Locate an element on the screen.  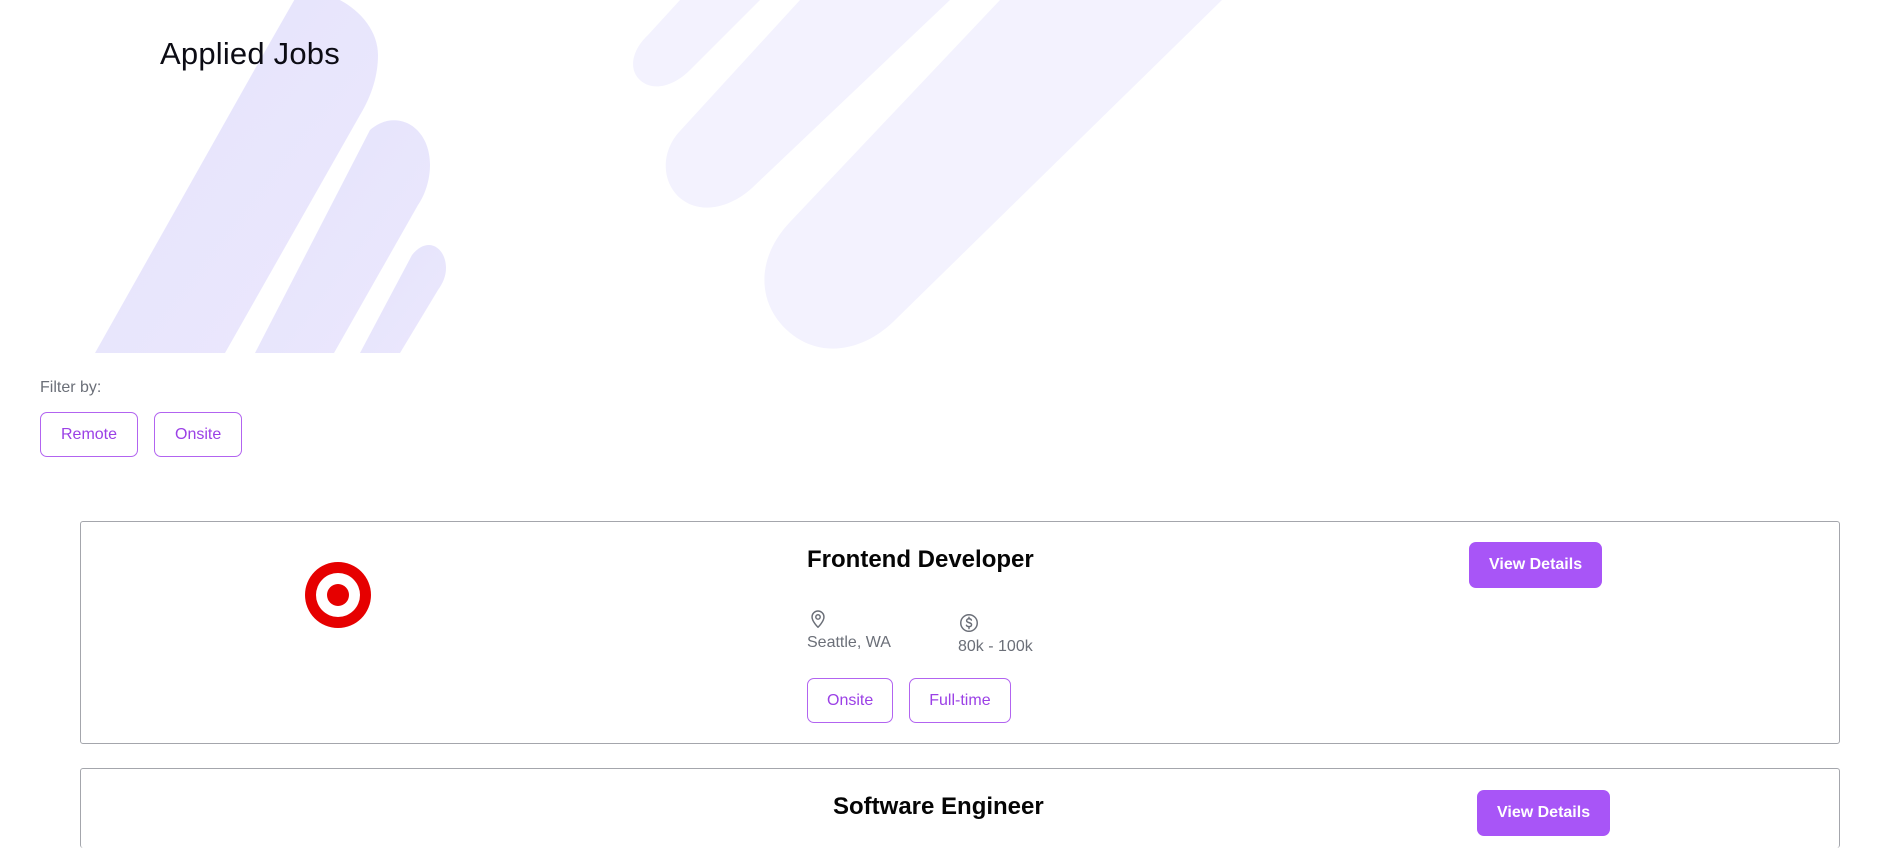
page-title: Applied Jobs is located at coordinates (250, 53).